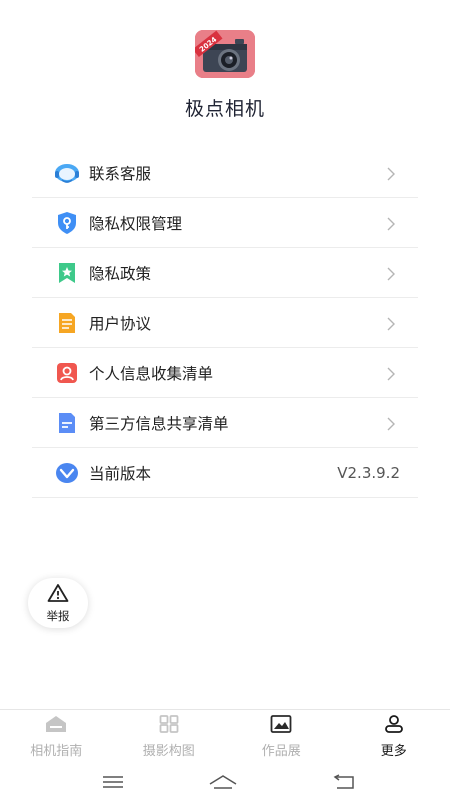  I want to click on menu-label: 当前版本, so click(120, 473).